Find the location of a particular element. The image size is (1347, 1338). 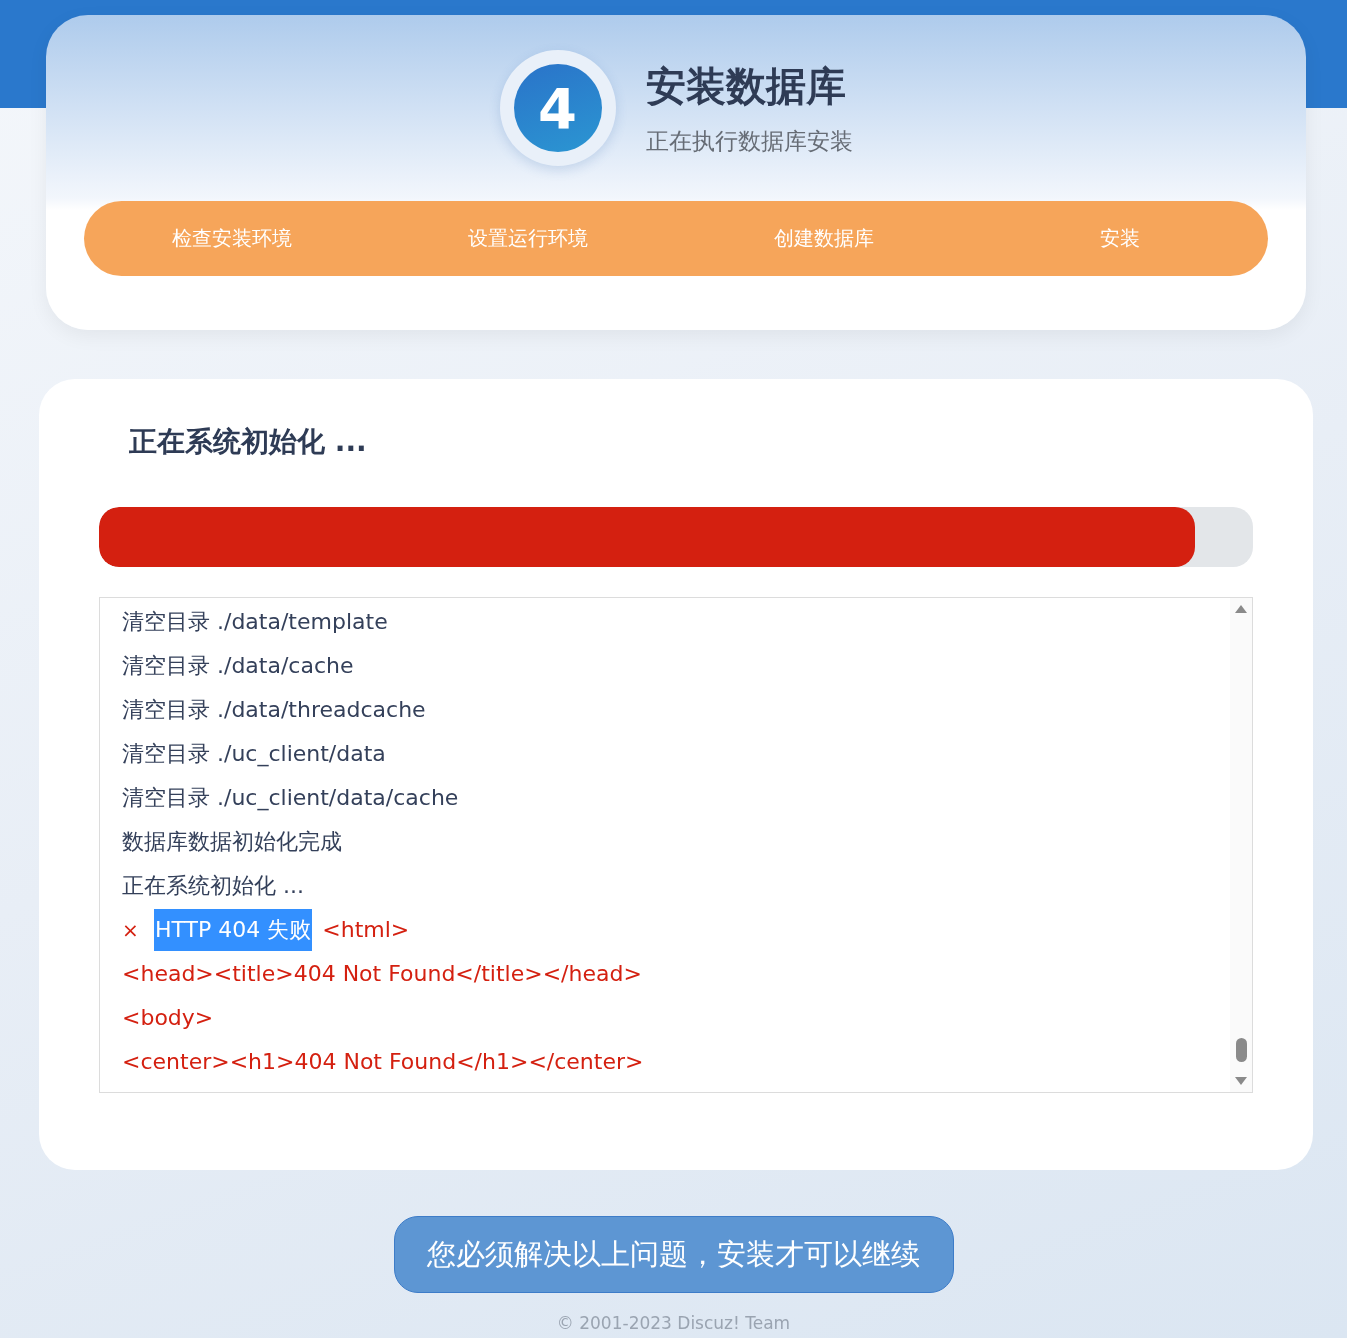

scroll-thumb is located at coordinates (1241, 1050).